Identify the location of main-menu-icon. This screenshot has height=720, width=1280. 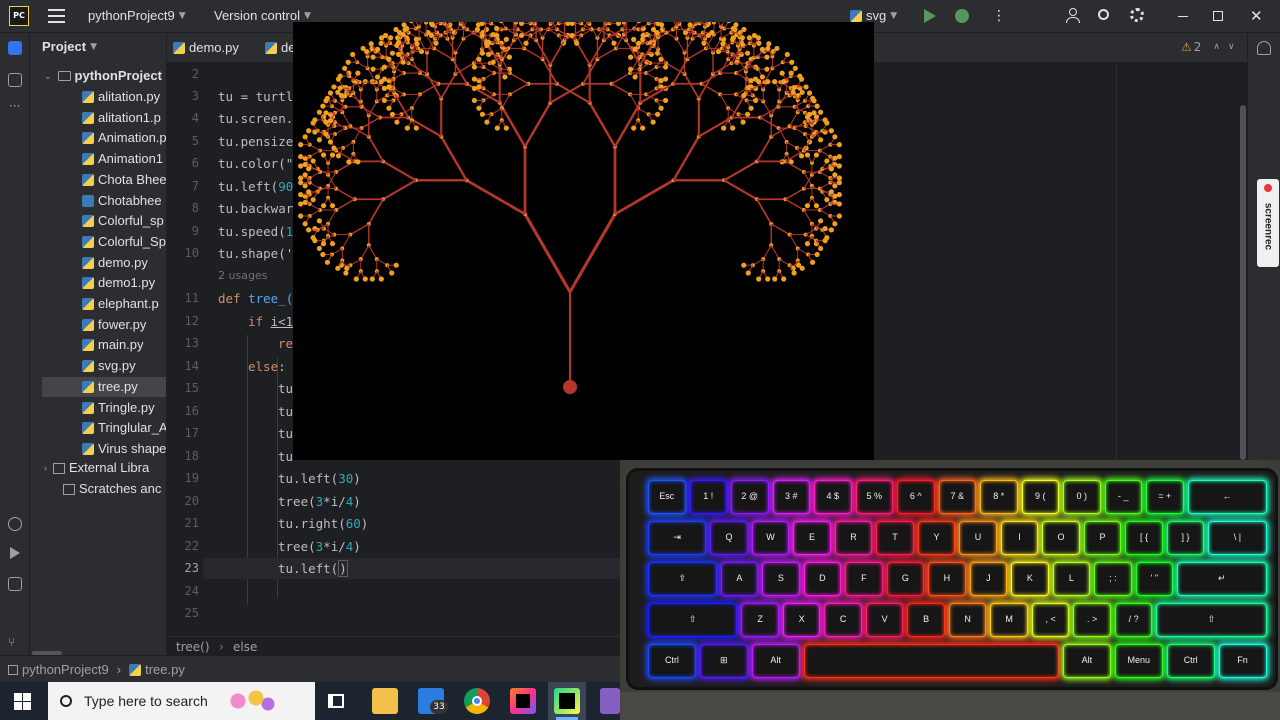
(56, 16).